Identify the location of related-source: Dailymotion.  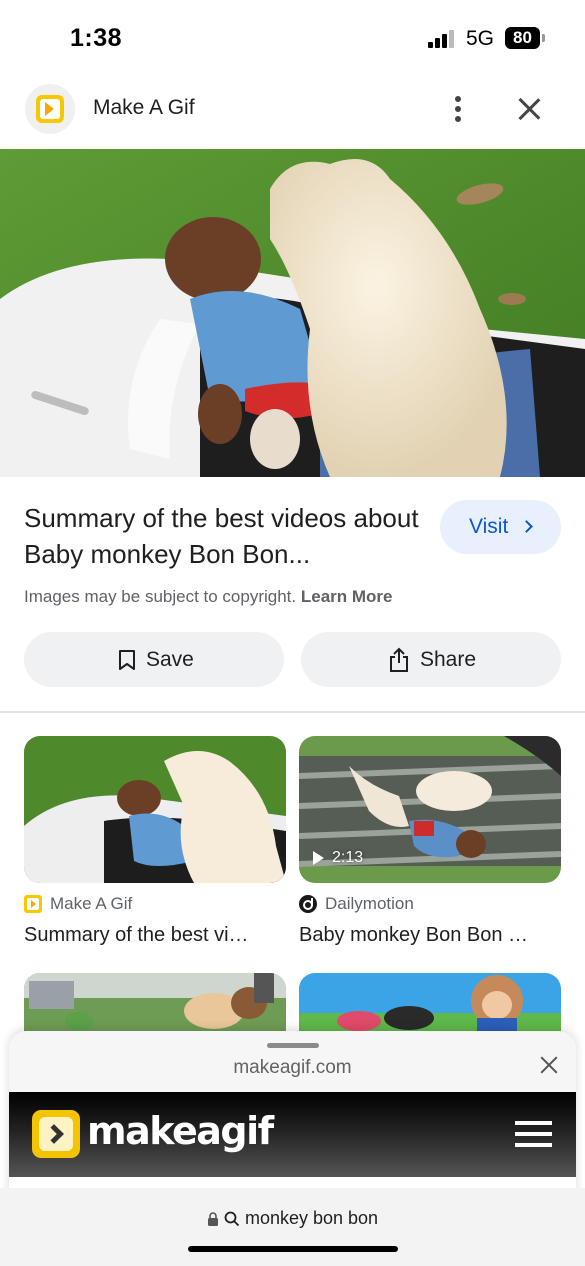
(356, 904).